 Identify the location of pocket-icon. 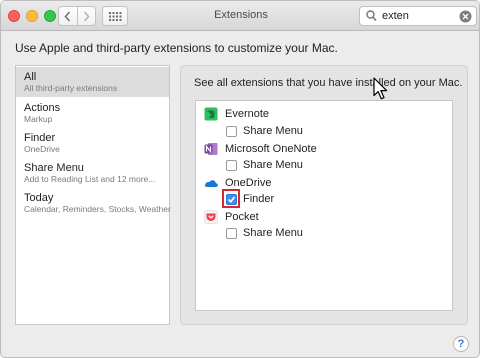
(211, 217).